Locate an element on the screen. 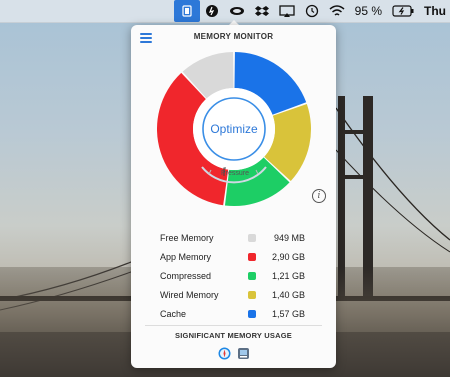 This screenshot has width=450, height=377. popover-title: MEMORY MONITOR is located at coordinates (233, 36).